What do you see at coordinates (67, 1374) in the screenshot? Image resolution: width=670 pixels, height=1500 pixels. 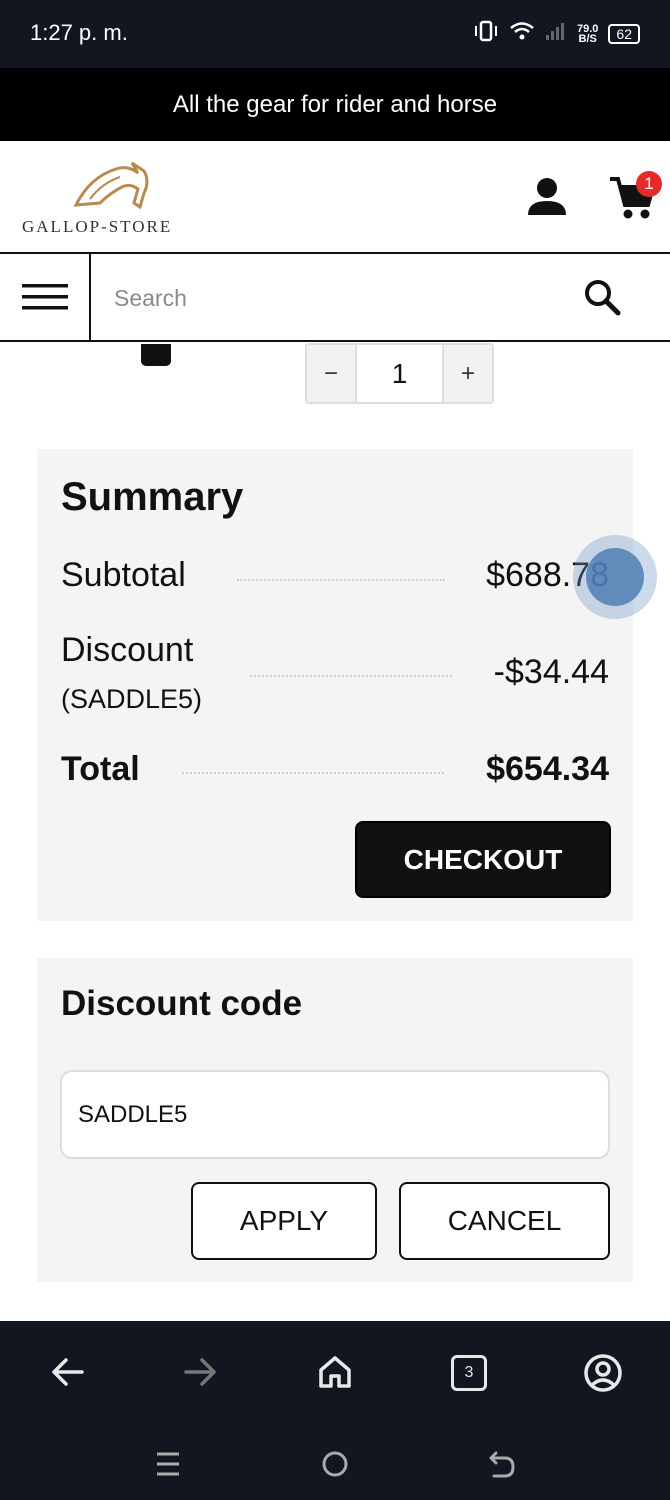 I see `back-arrow-icon` at bounding box center [67, 1374].